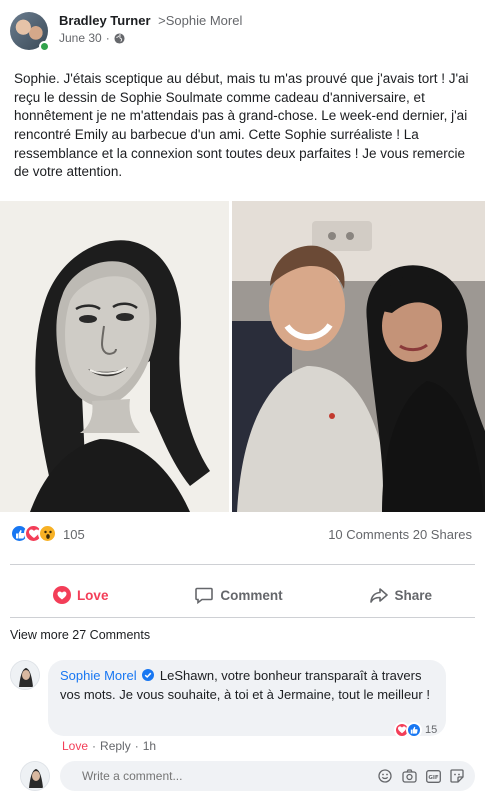  I want to click on gif-icon: GIF, so click(433, 776).